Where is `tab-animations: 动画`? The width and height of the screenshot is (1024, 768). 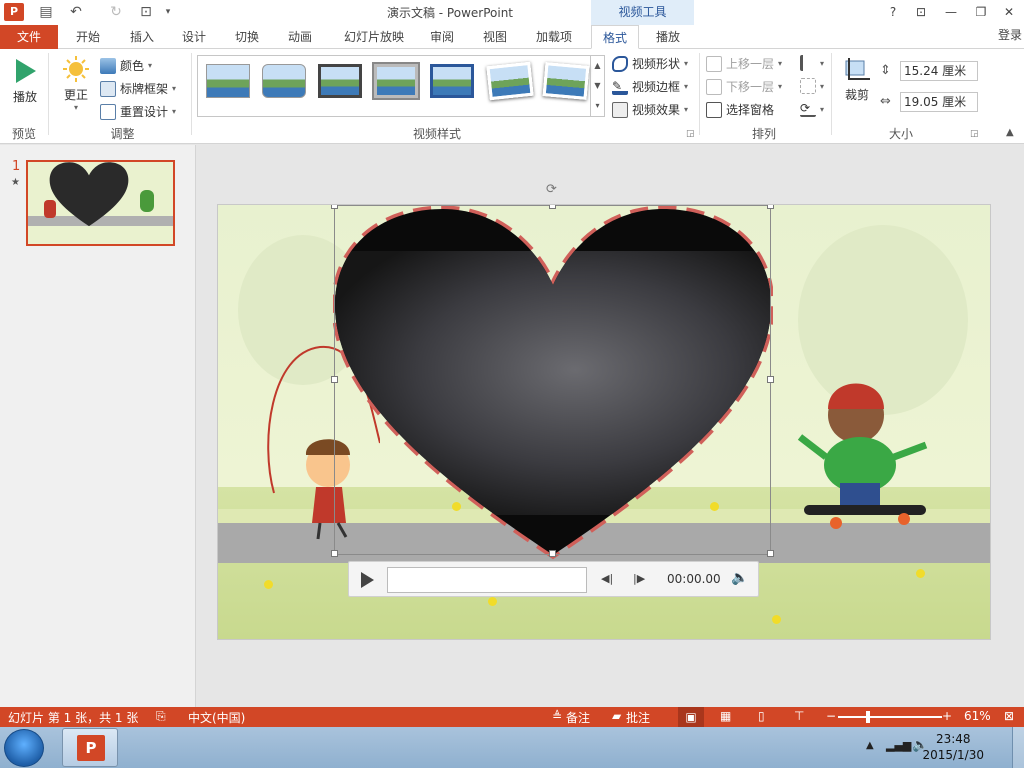 tab-animations: 动画 is located at coordinates (300, 37).